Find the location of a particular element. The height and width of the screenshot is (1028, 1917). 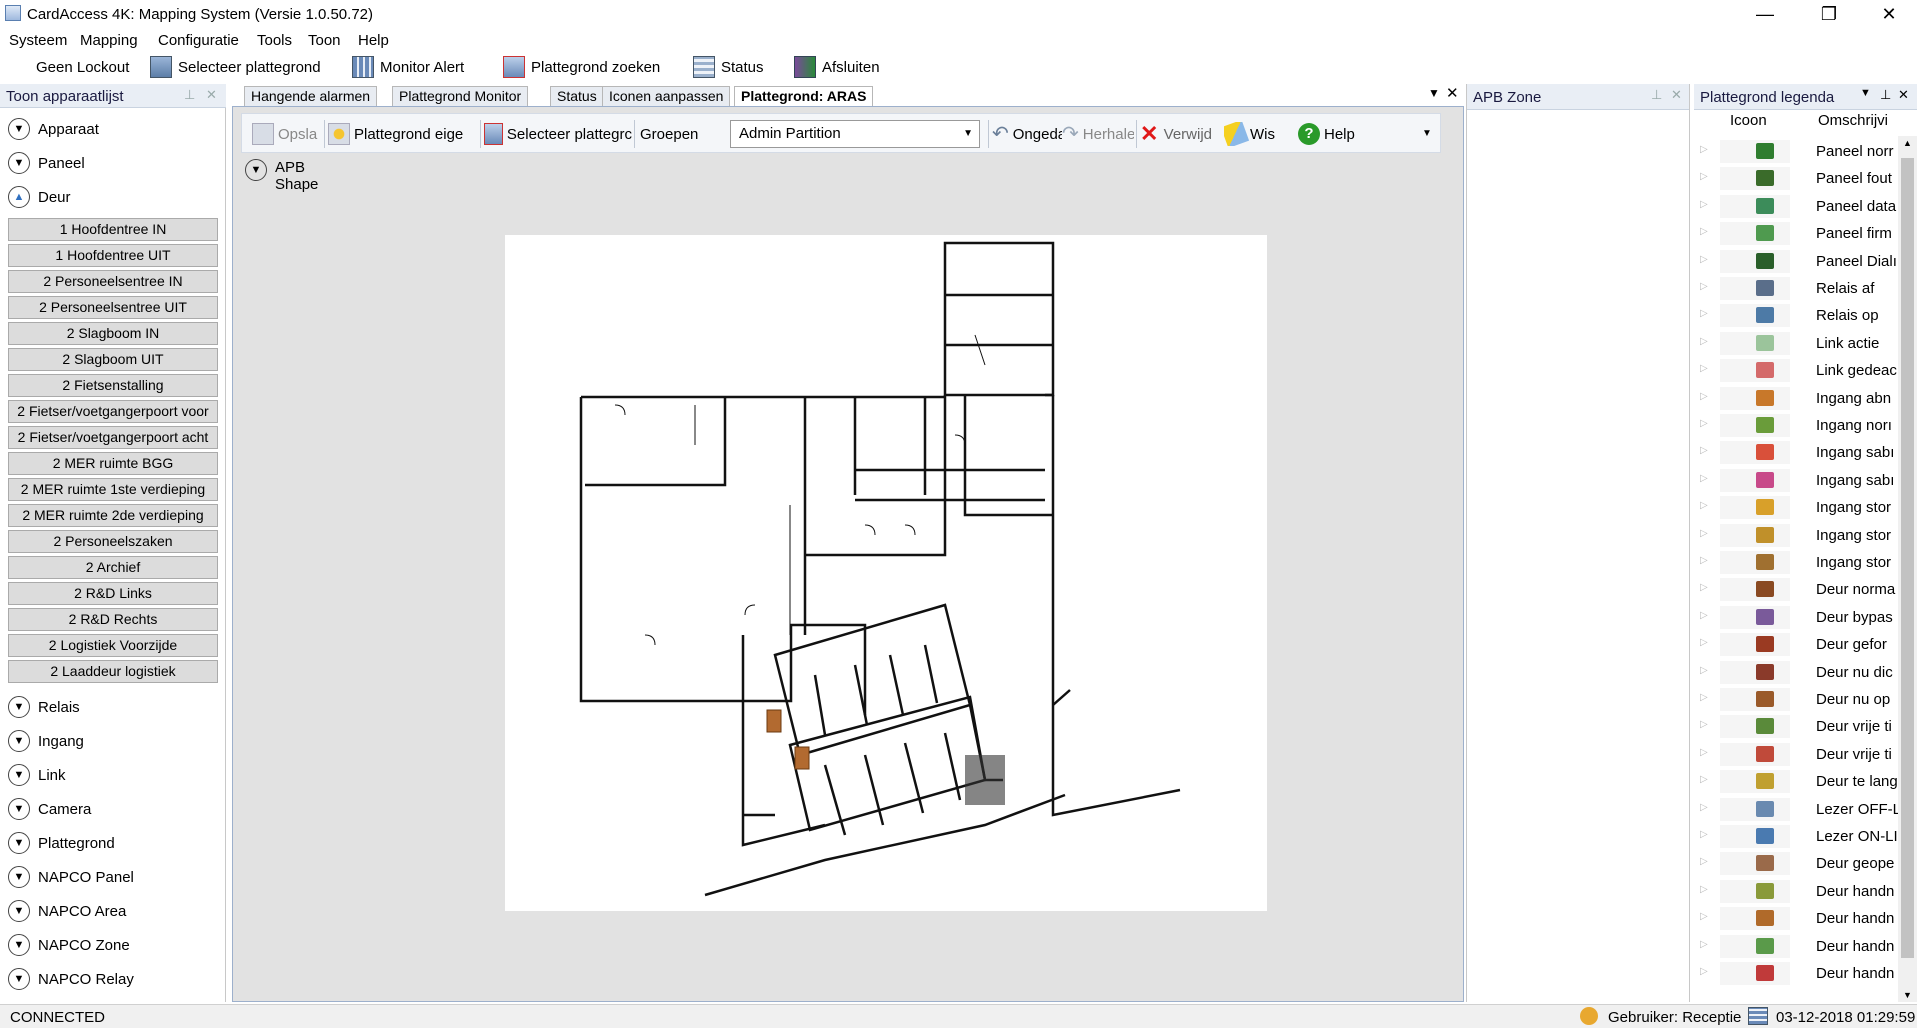

category-camera: ▼ Camera is located at coordinates (49, 809).